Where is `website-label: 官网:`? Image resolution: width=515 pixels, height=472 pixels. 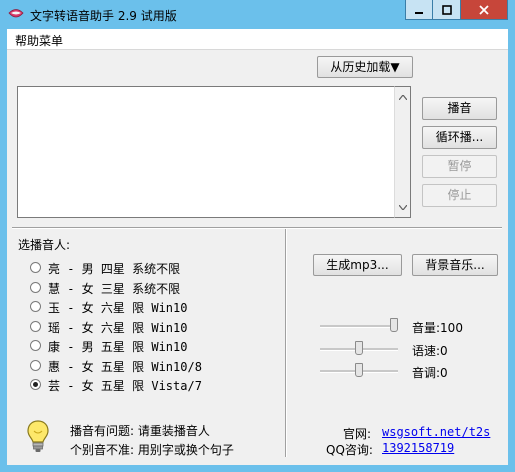 website-label: 官网: is located at coordinates (357, 434).